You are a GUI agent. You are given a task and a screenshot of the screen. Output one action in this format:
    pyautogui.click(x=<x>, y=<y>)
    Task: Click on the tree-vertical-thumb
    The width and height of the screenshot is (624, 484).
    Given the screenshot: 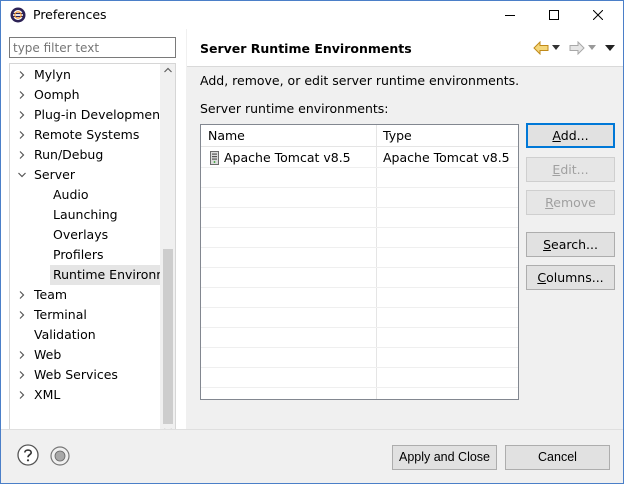 What is the action you would take?
    pyautogui.click(x=168, y=336)
    